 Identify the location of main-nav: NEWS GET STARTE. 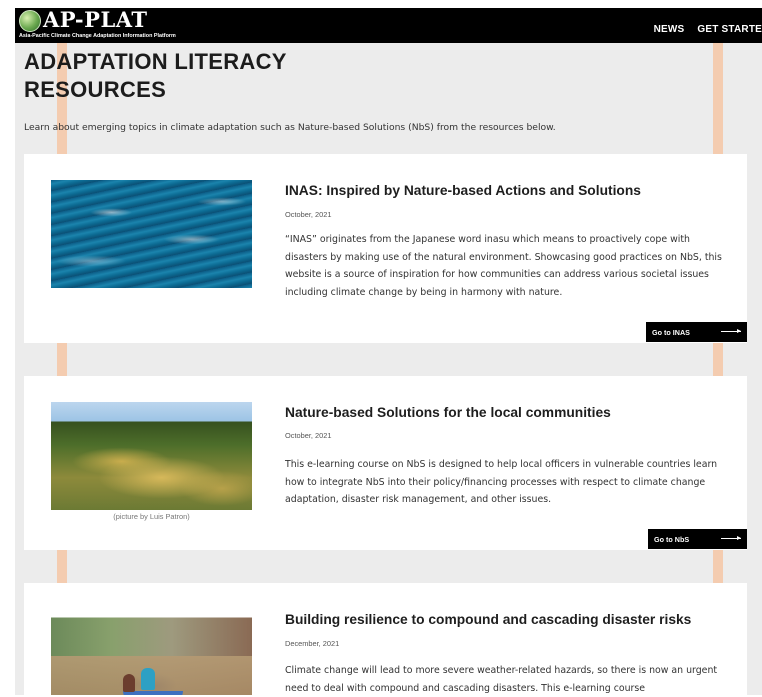
(703, 29).